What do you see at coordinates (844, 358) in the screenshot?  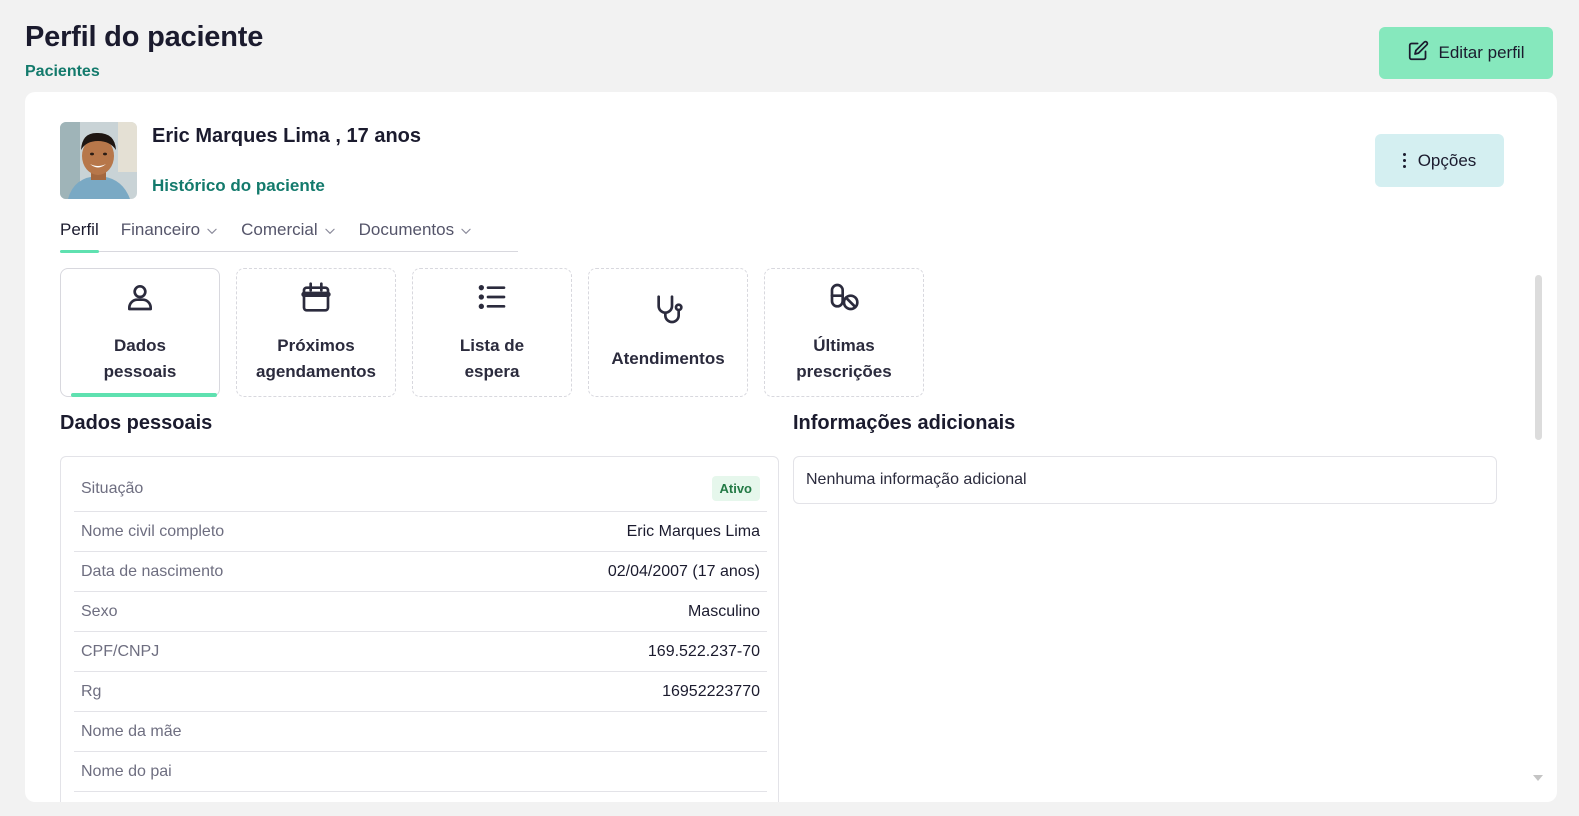 I see `tile-label: Últimas prescrições` at bounding box center [844, 358].